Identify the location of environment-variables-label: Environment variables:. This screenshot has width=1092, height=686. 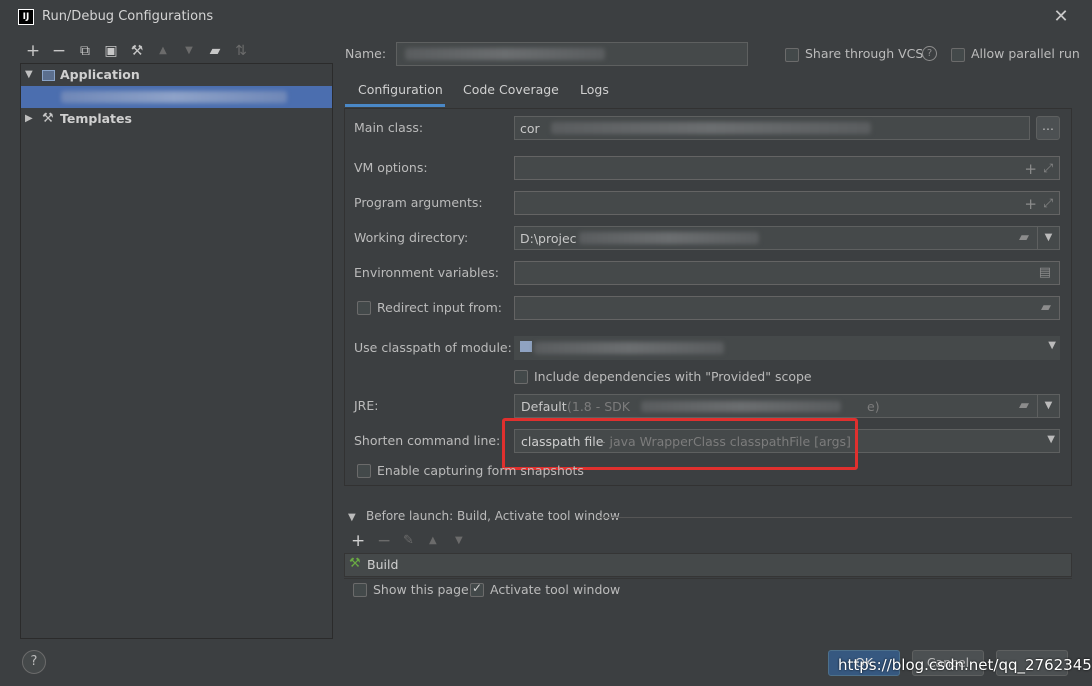
(426, 272).